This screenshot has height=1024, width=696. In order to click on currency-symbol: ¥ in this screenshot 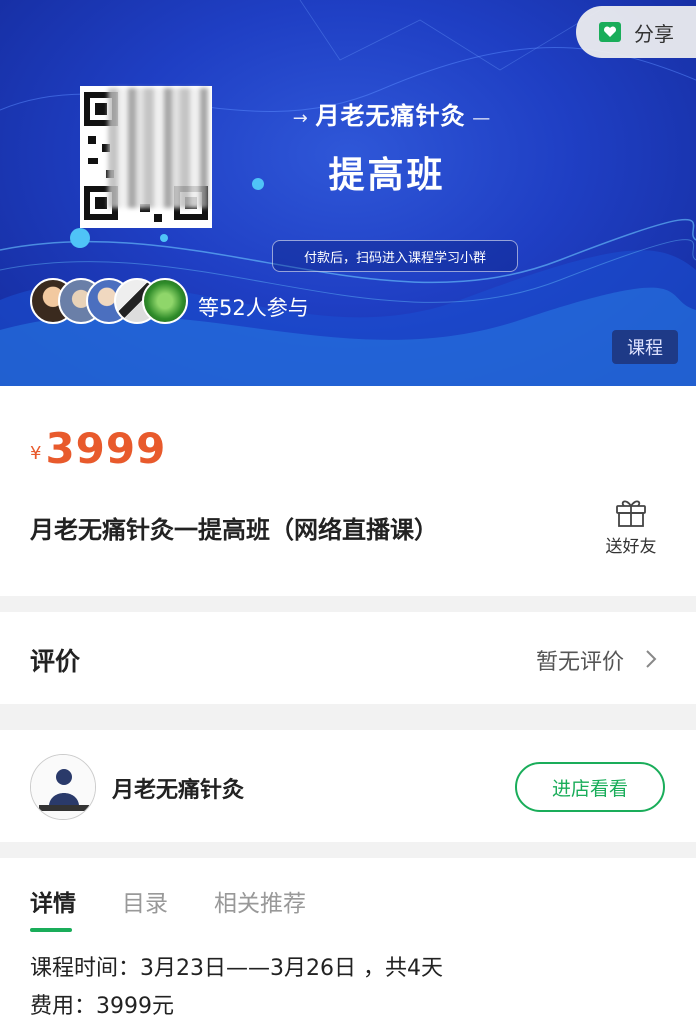, I will do `click(36, 453)`.